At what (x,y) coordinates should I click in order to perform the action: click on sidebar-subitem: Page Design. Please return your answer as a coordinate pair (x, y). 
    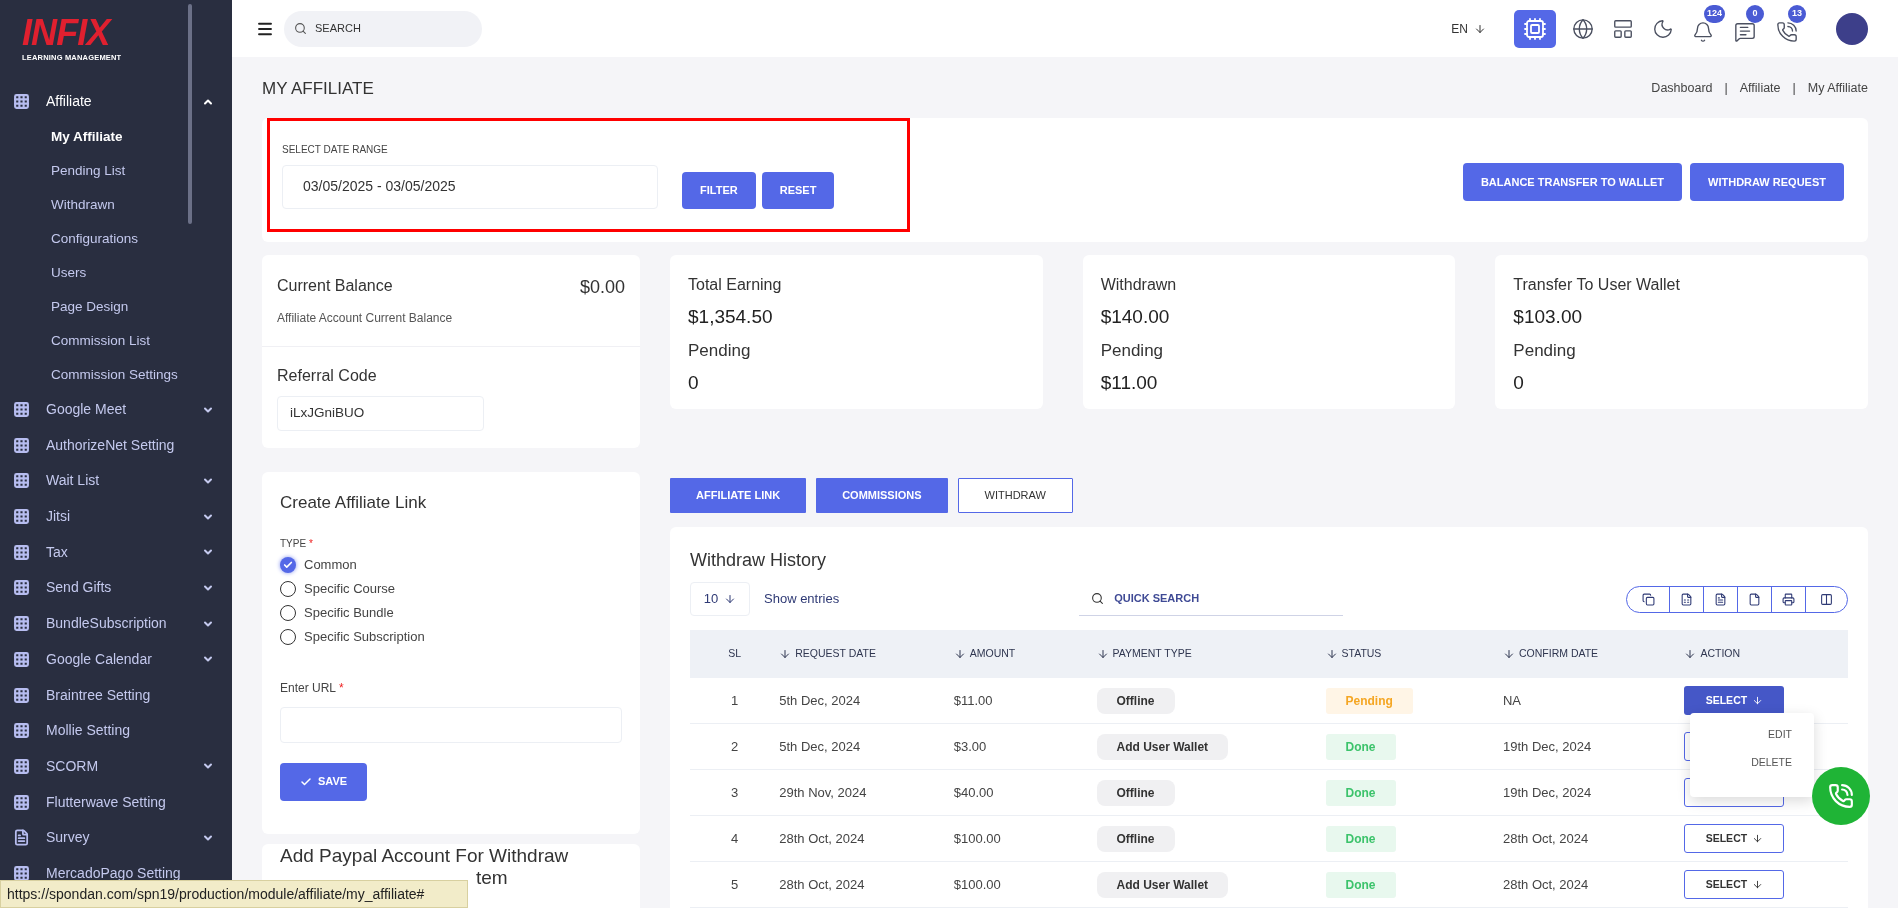
    Looking at the image, I should click on (116, 306).